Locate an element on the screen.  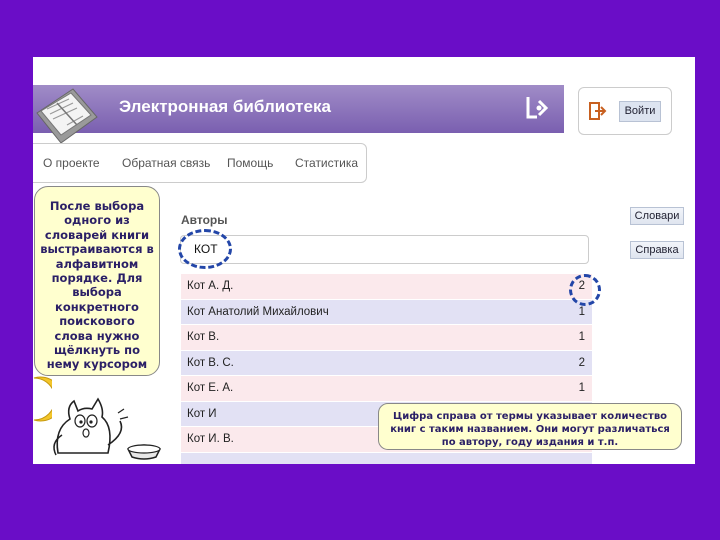
row-name: Кот Анатолий Михайлович is located at coordinates (258, 311).